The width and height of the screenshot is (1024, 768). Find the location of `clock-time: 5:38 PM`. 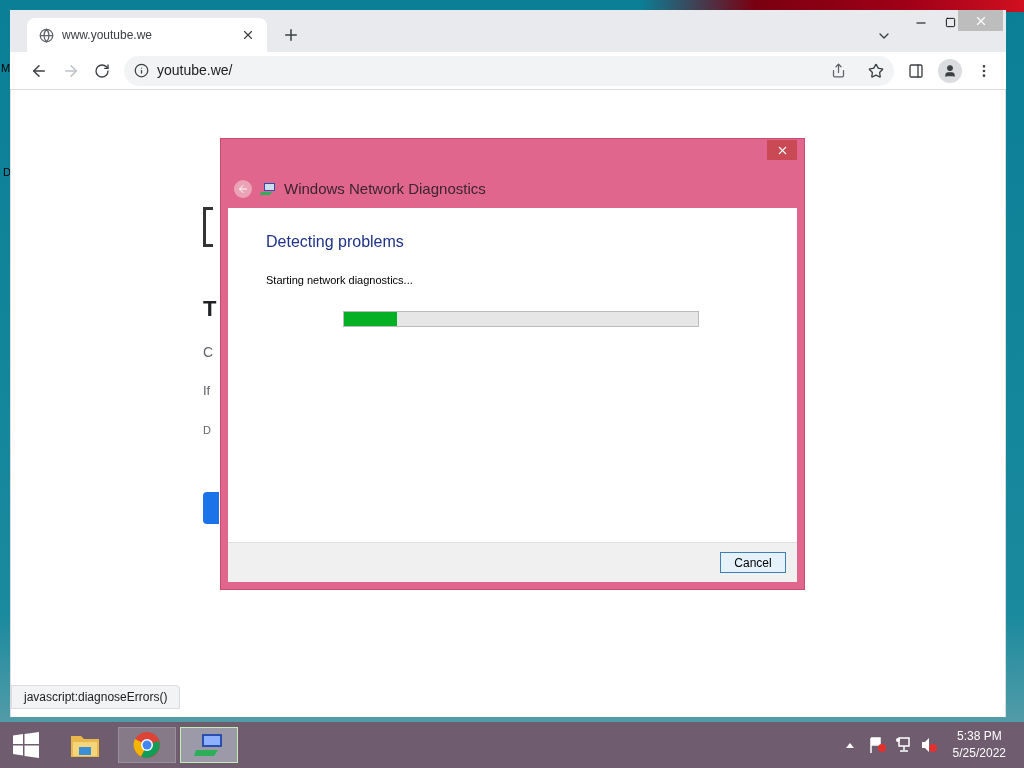

clock-time: 5:38 PM is located at coordinates (979, 736).